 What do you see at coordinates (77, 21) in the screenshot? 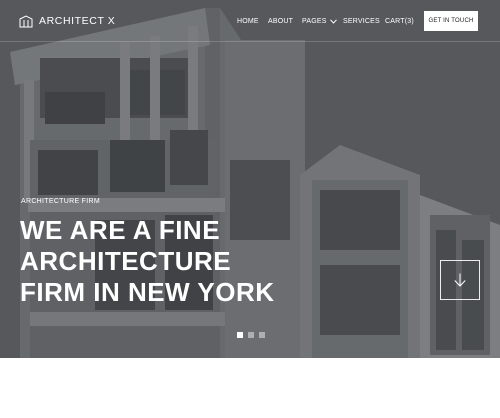
I see `brand-name: ARCHITECT X` at bounding box center [77, 21].